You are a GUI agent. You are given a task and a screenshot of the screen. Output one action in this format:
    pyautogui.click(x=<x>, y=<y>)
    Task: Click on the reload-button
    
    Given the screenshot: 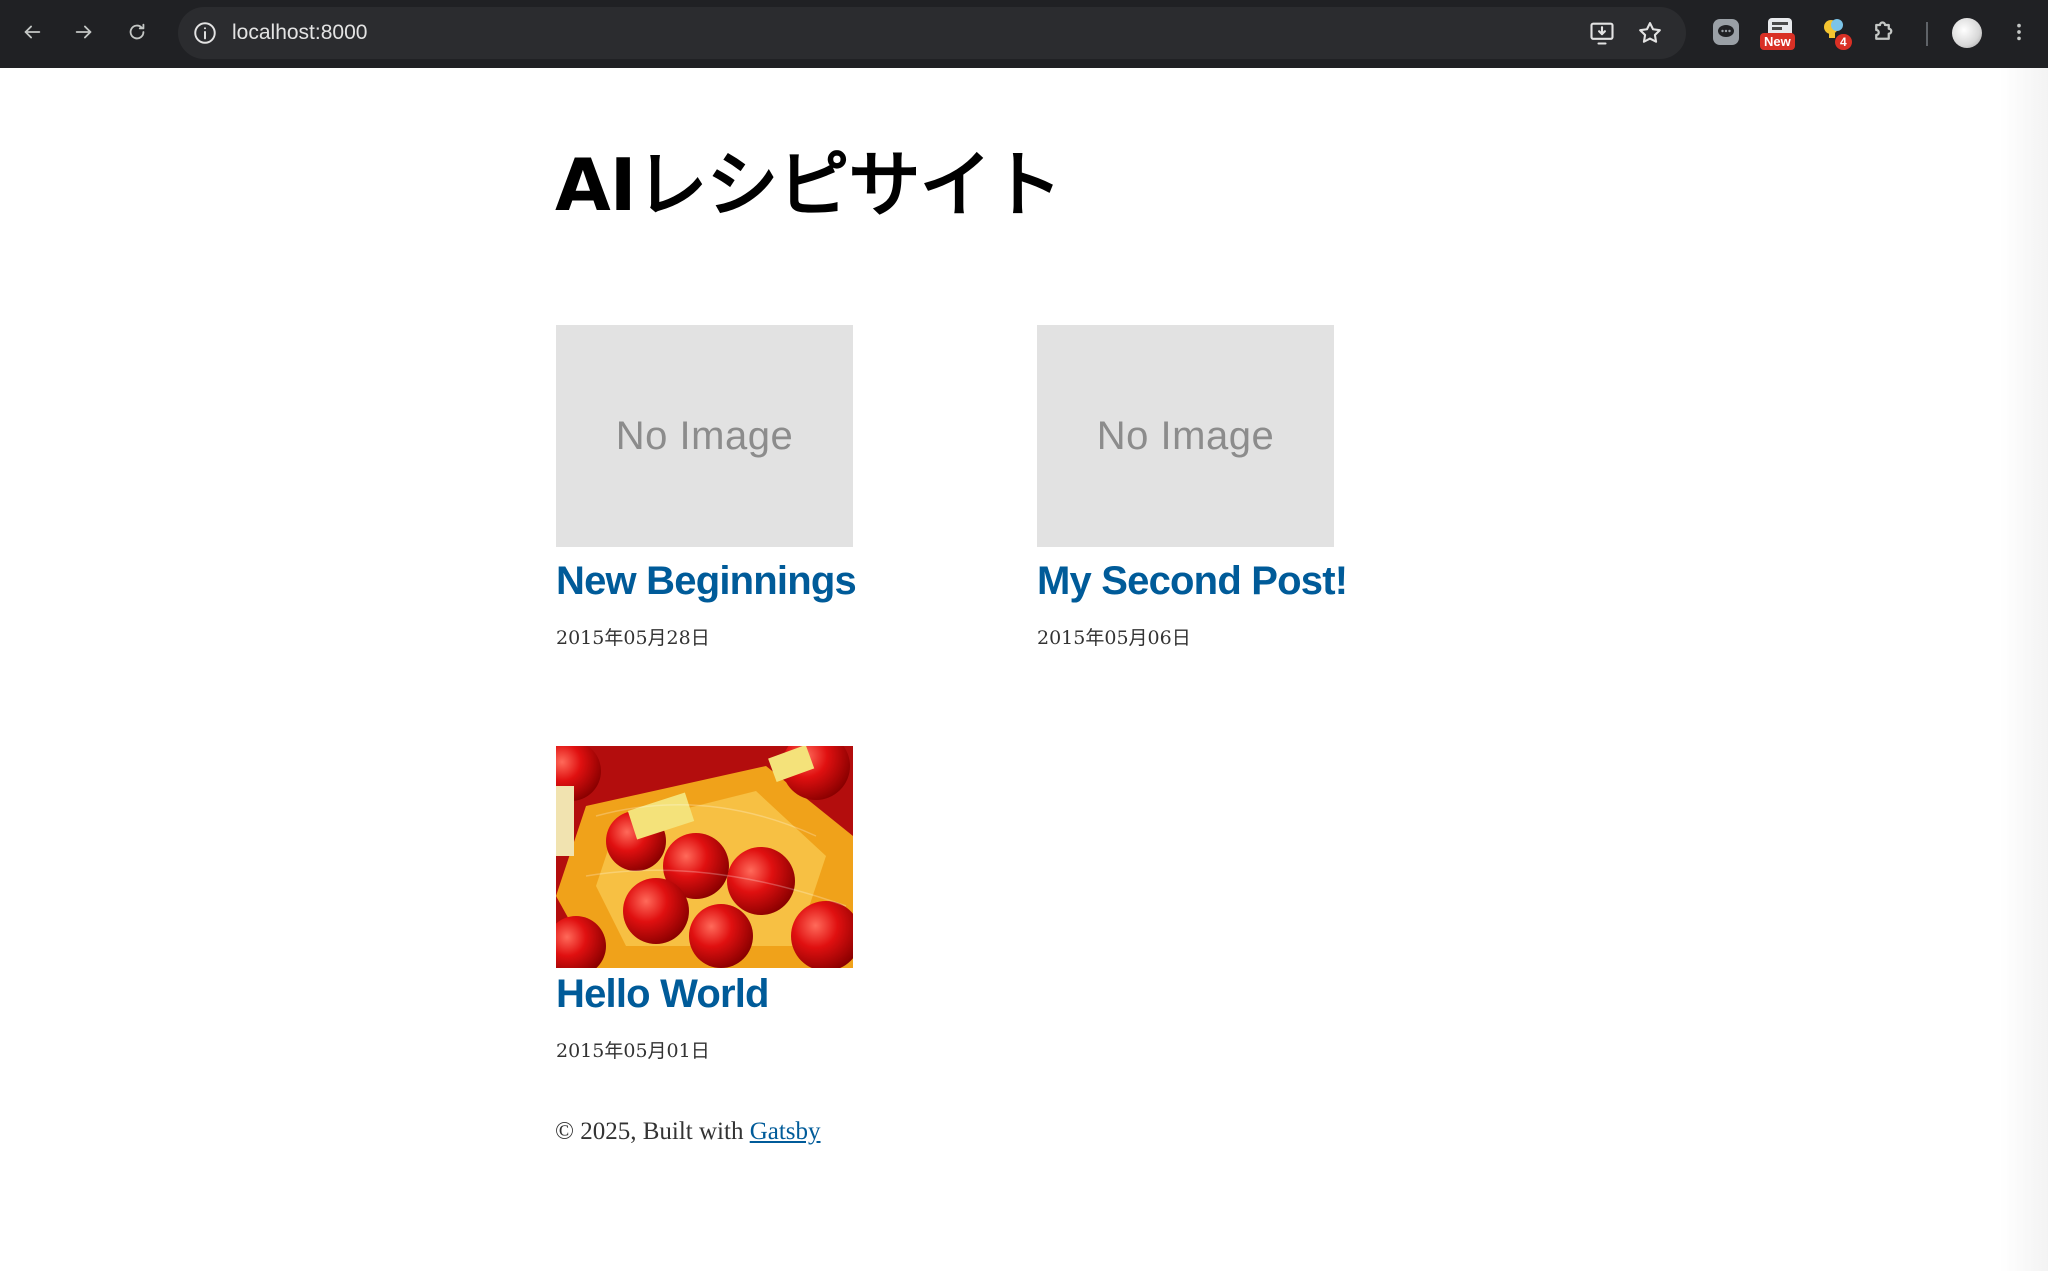 What is the action you would take?
    pyautogui.click(x=137, y=32)
    